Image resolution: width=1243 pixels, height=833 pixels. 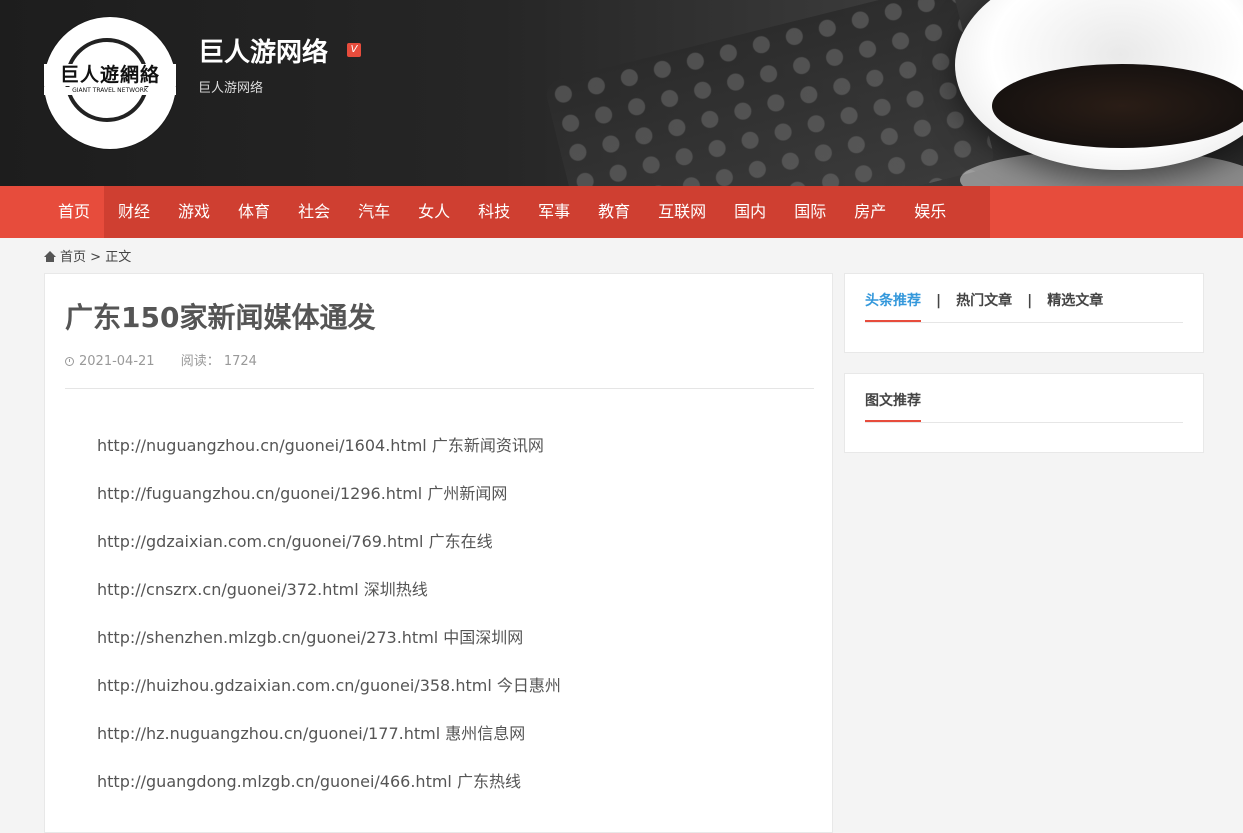 What do you see at coordinates (984, 305) in the screenshot?
I see `tab-hot-articles: 热门文章` at bounding box center [984, 305].